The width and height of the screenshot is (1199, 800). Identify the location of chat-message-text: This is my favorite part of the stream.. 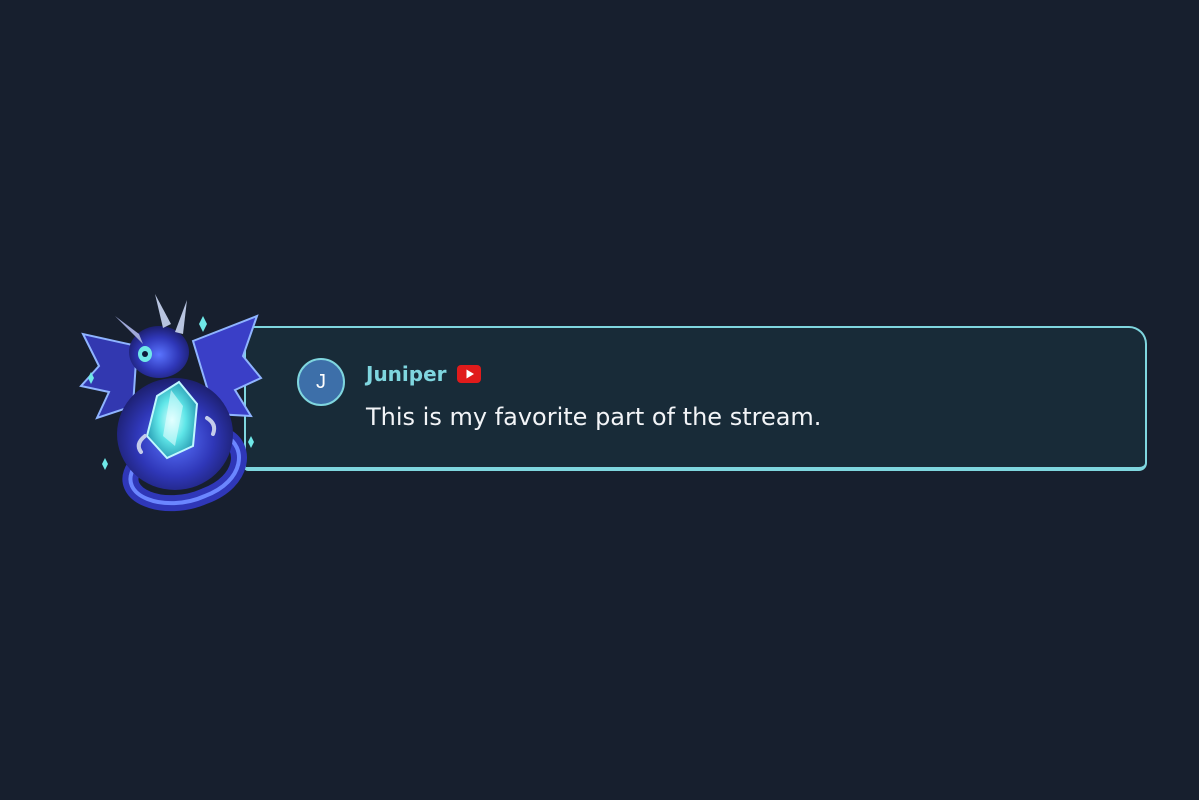
(594, 417).